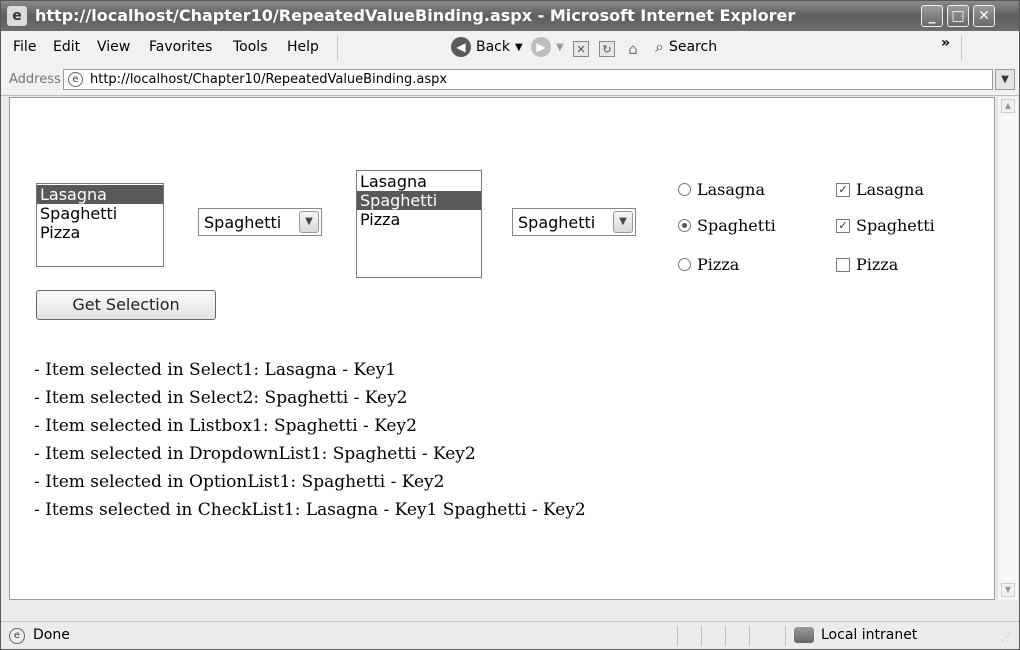  I want to click on checkbox, so click(843, 264).